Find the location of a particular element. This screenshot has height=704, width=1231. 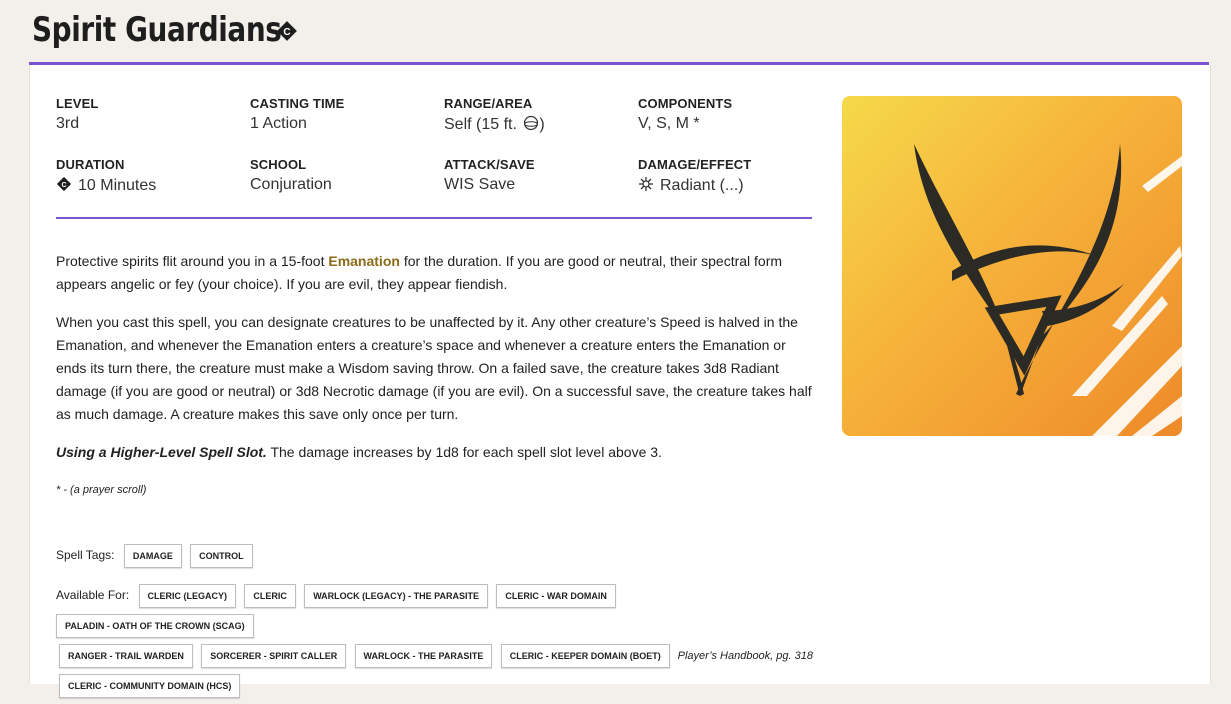

tag-damage: DAMAGE is located at coordinates (152, 556).